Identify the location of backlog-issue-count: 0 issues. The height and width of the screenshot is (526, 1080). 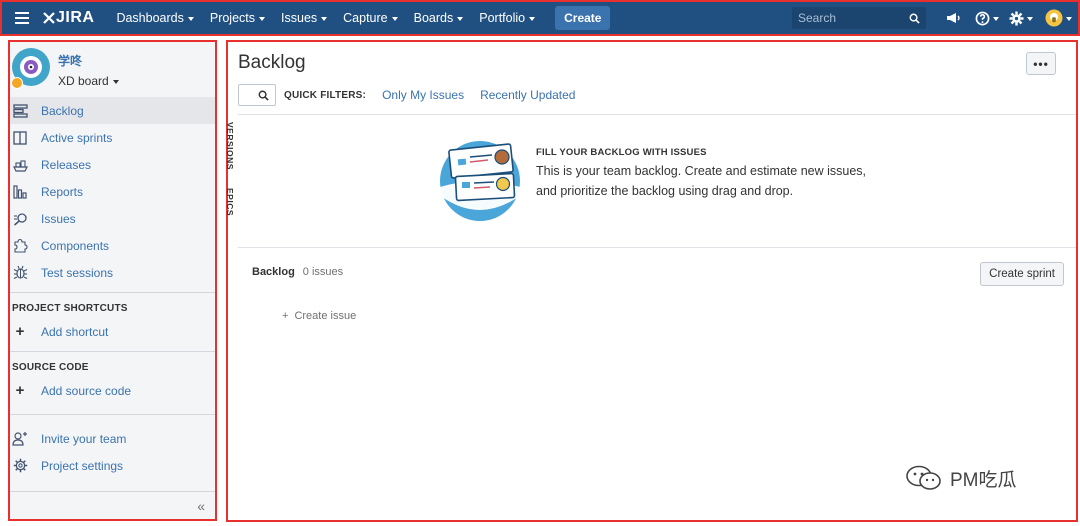
(323, 272).